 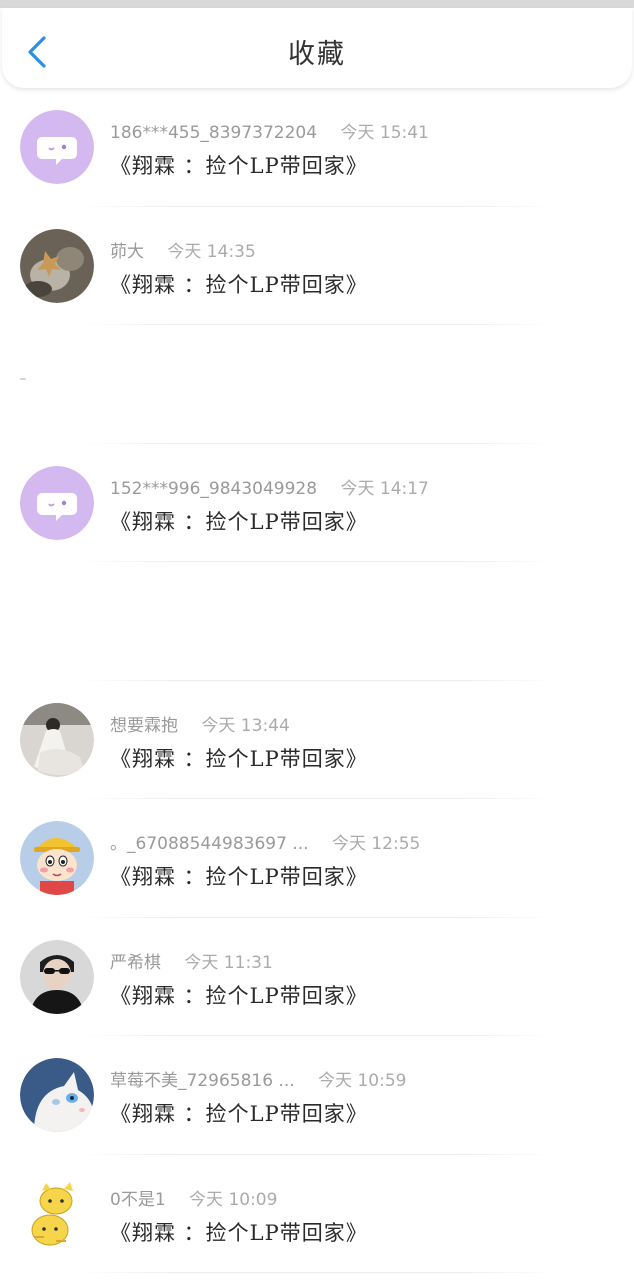 What do you see at coordinates (214, 133) in the screenshot?
I see `user-name: 186***455_8397372204` at bounding box center [214, 133].